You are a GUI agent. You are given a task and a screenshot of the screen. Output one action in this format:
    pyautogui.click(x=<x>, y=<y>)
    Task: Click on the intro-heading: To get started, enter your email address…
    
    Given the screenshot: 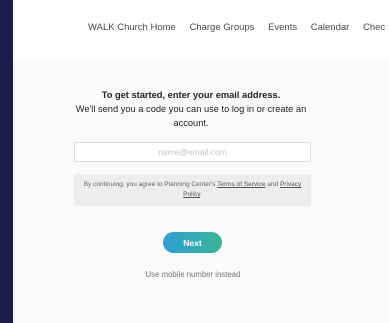 What is the action you would take?
    pyautogui.click(x=191, y=95)
    